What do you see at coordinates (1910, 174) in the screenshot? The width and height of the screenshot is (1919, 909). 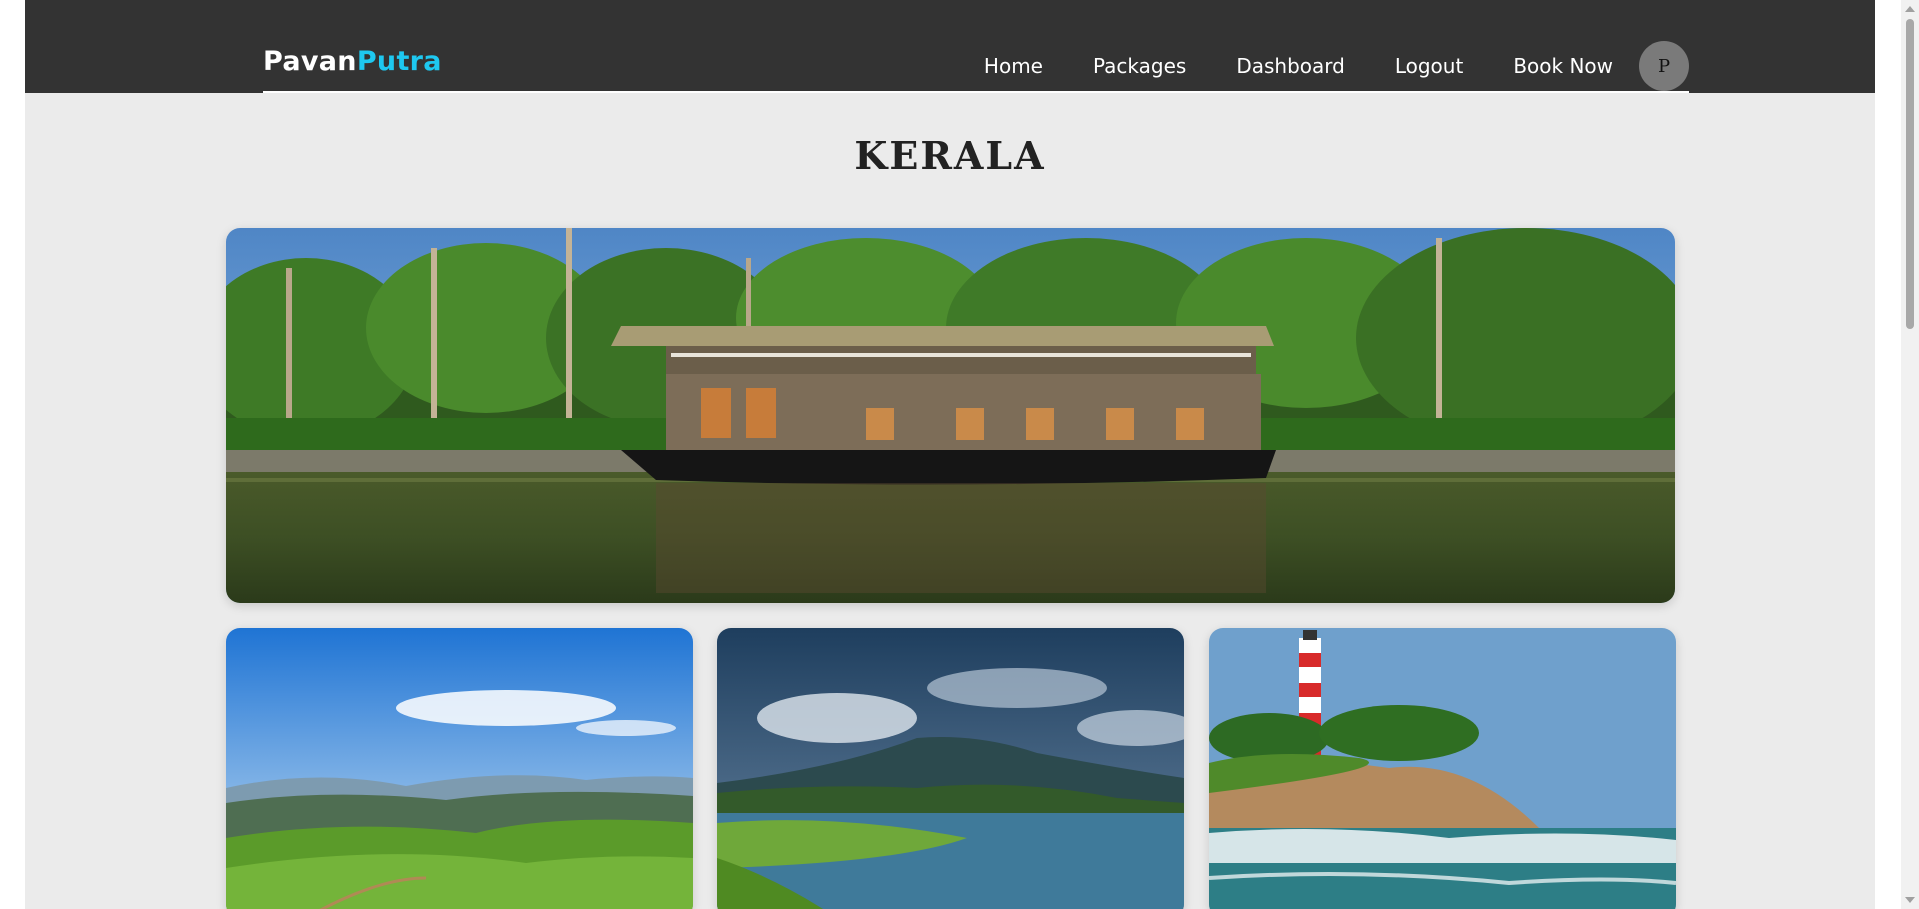 I see `scroll-thumb` at bounding box center [1910, 174].